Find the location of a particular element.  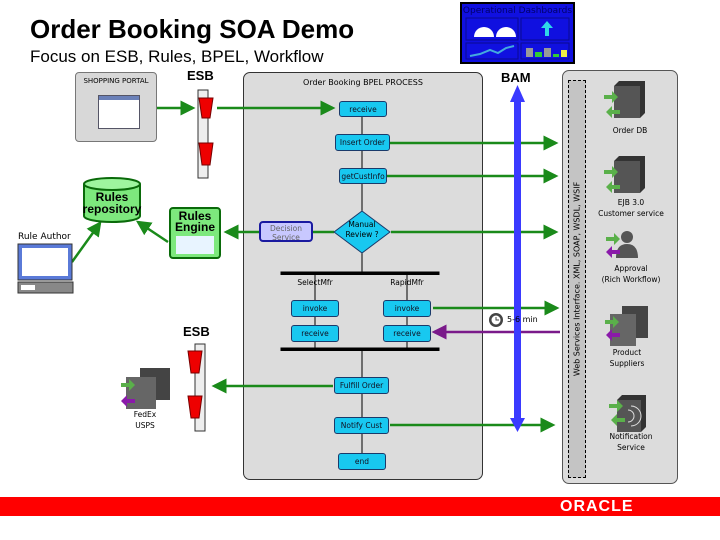

branch-selectmfr-label: SelectMfr is located at coordinates (315, 282).